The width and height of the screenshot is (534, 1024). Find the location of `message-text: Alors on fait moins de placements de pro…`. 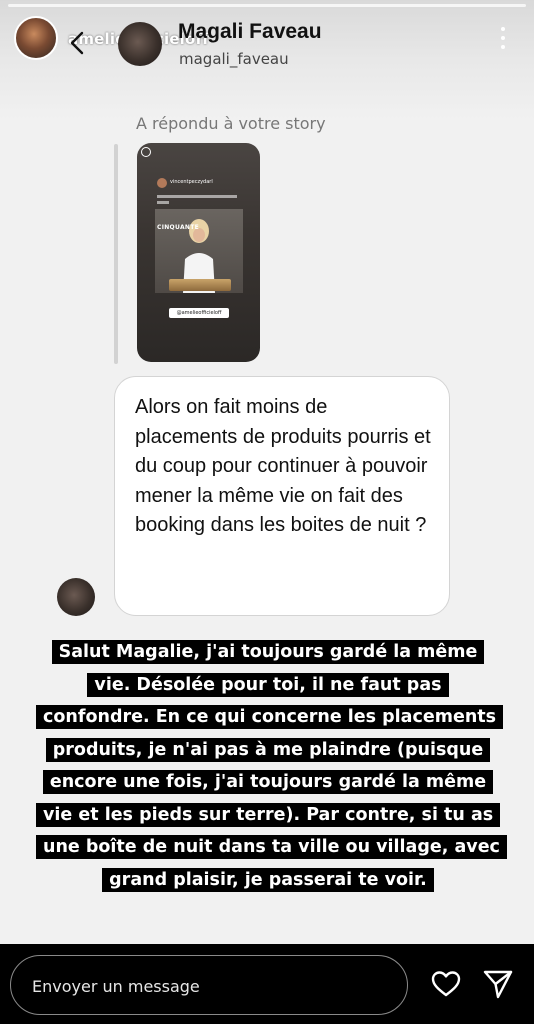

message-text: Alors on fait moins de placements de pro… is located at coordinates (283, 466).